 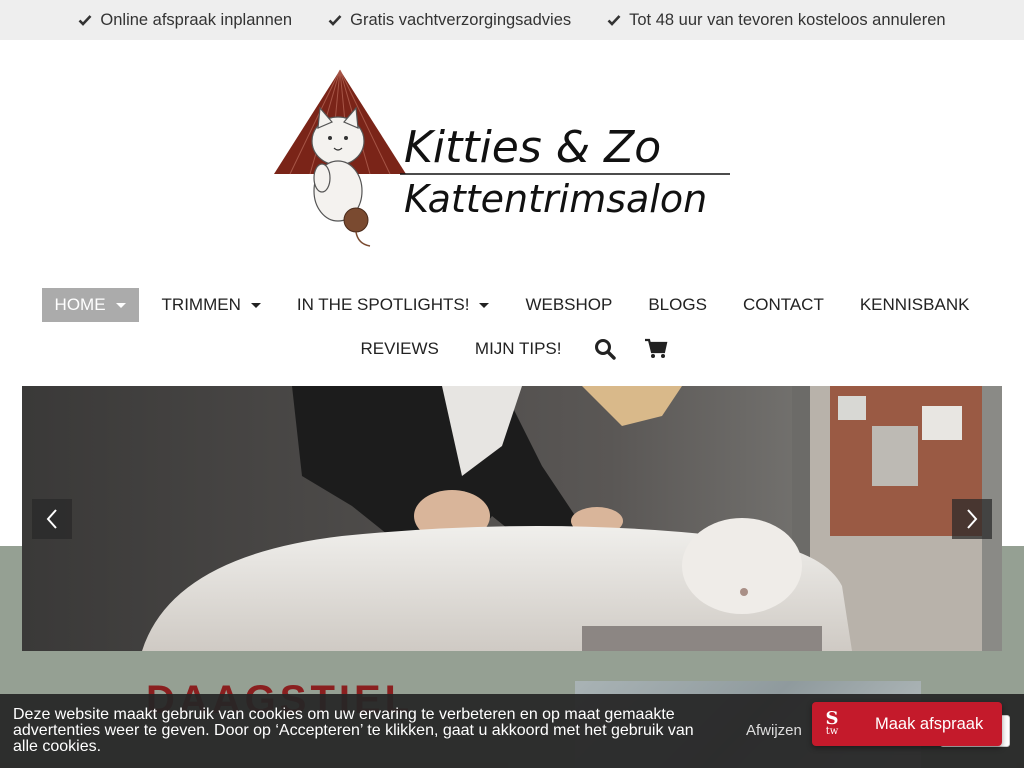 I want to click on logo-subtitle: Kattentrimsalon, so click(x=555, y=199).